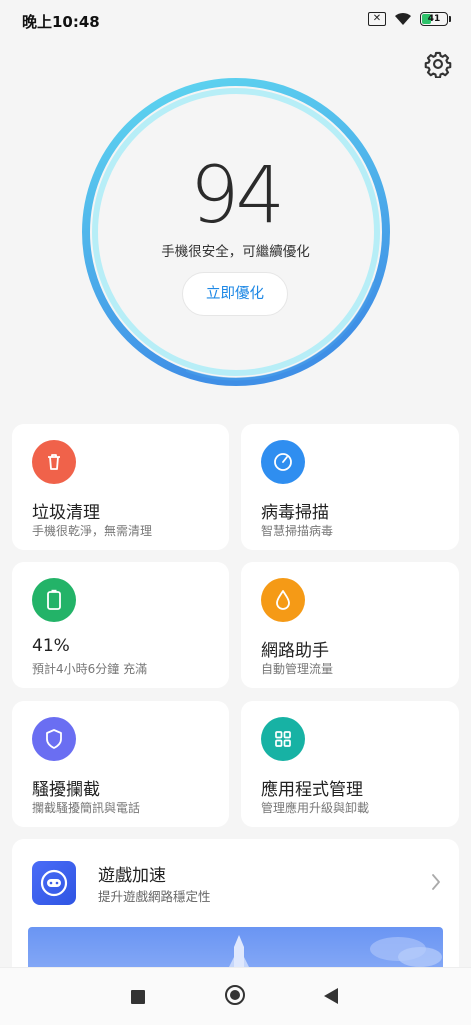 Image resolution: width=471 pixels, height=1025 pixels. What do you see at coordinates (283, 600) in the screenshot?
I see `drop-icon` at bounding box center [283, 600].